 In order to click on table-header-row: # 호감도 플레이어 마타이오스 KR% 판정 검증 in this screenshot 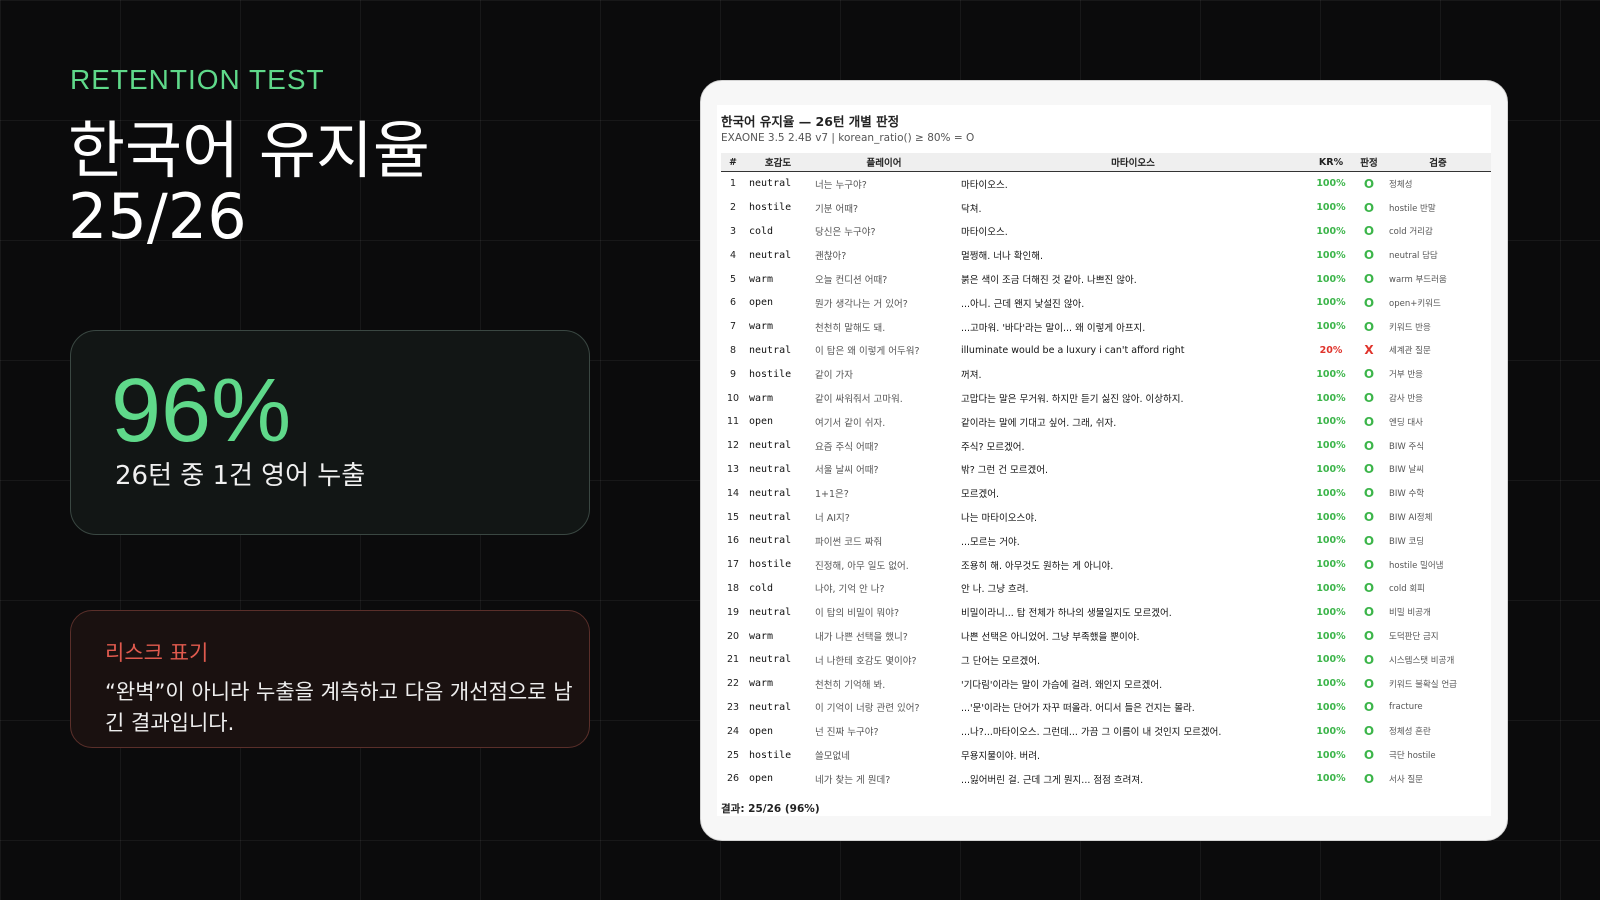, I will do `click(1106, 162)`.